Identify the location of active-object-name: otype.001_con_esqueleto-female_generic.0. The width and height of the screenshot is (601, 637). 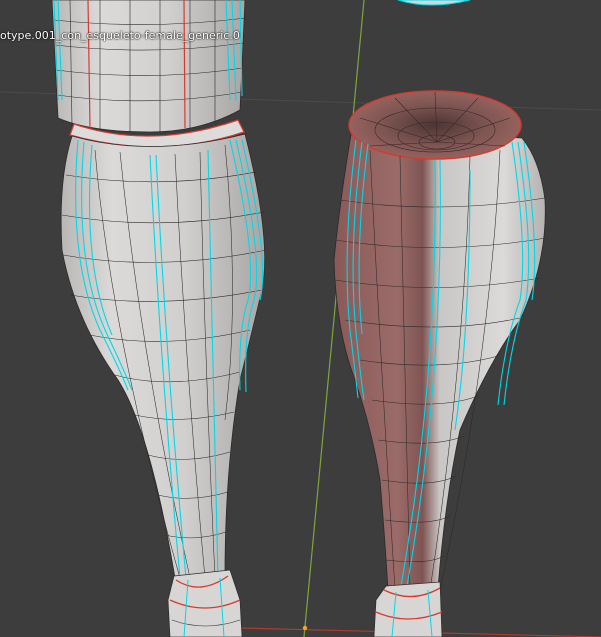
(120, 35).